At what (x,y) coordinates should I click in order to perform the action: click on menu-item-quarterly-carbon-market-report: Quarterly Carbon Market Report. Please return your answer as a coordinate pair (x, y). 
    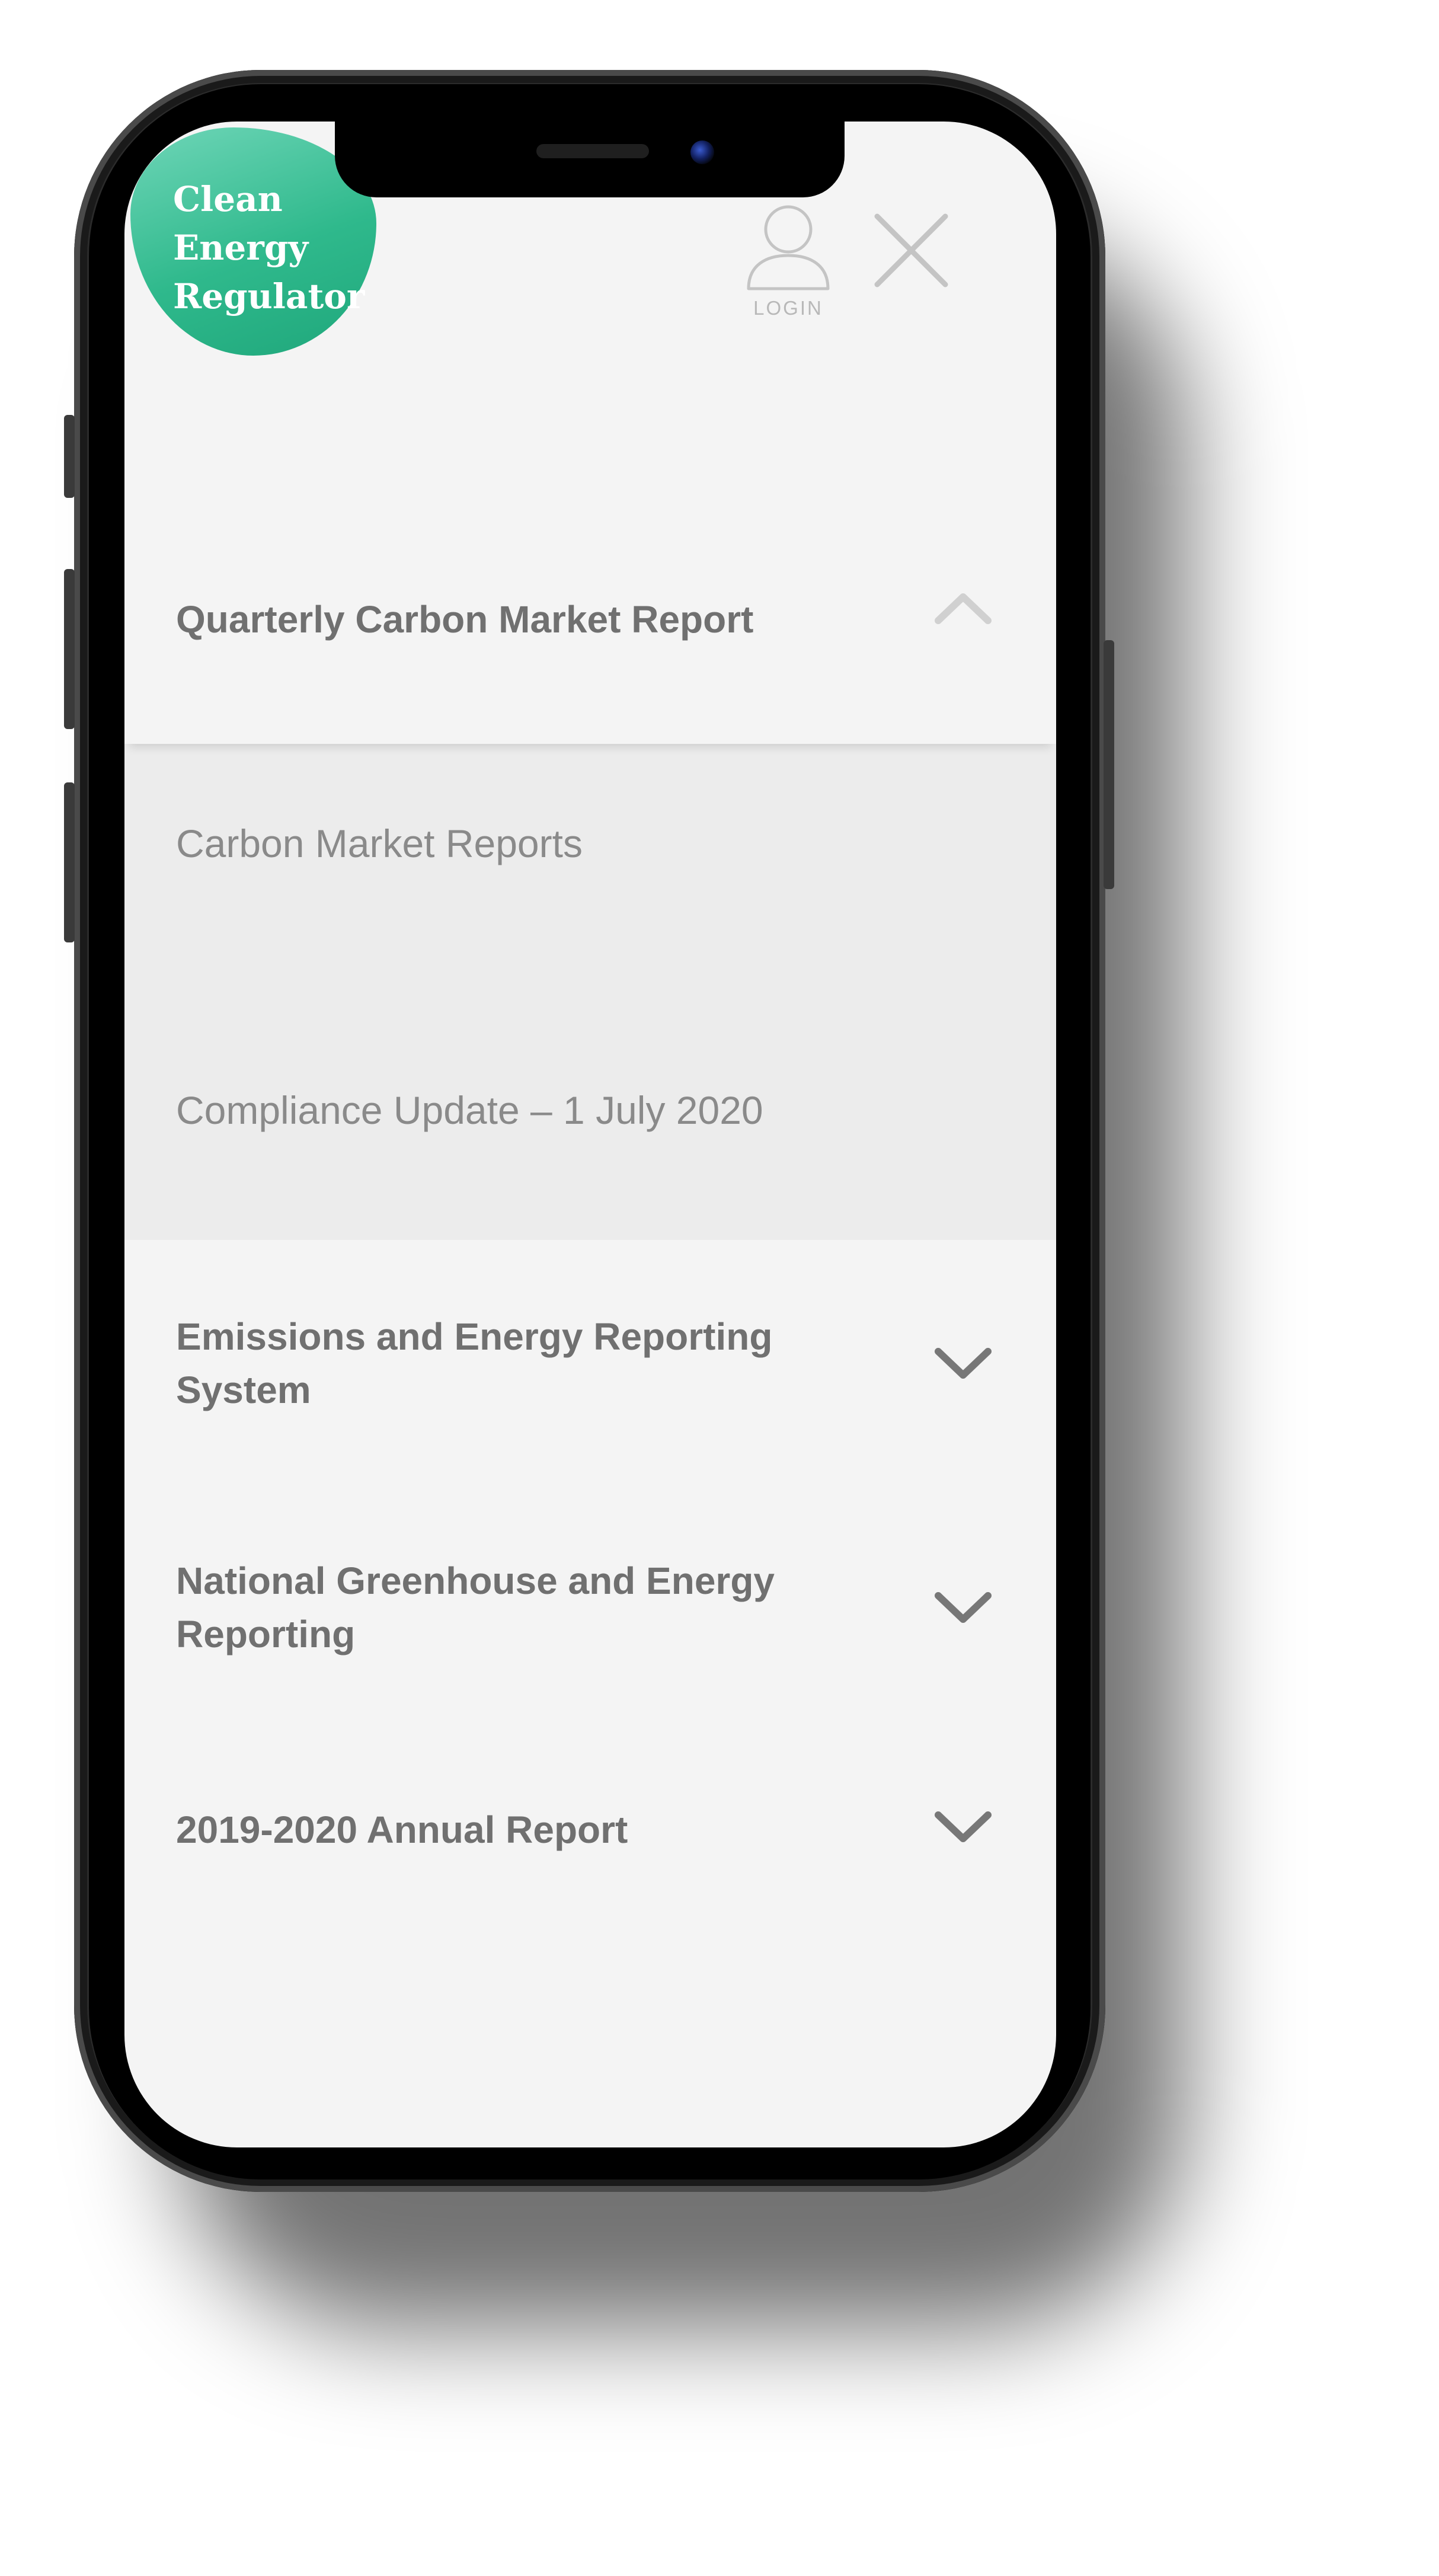
    Looking at the image, I should click on (590, 555).